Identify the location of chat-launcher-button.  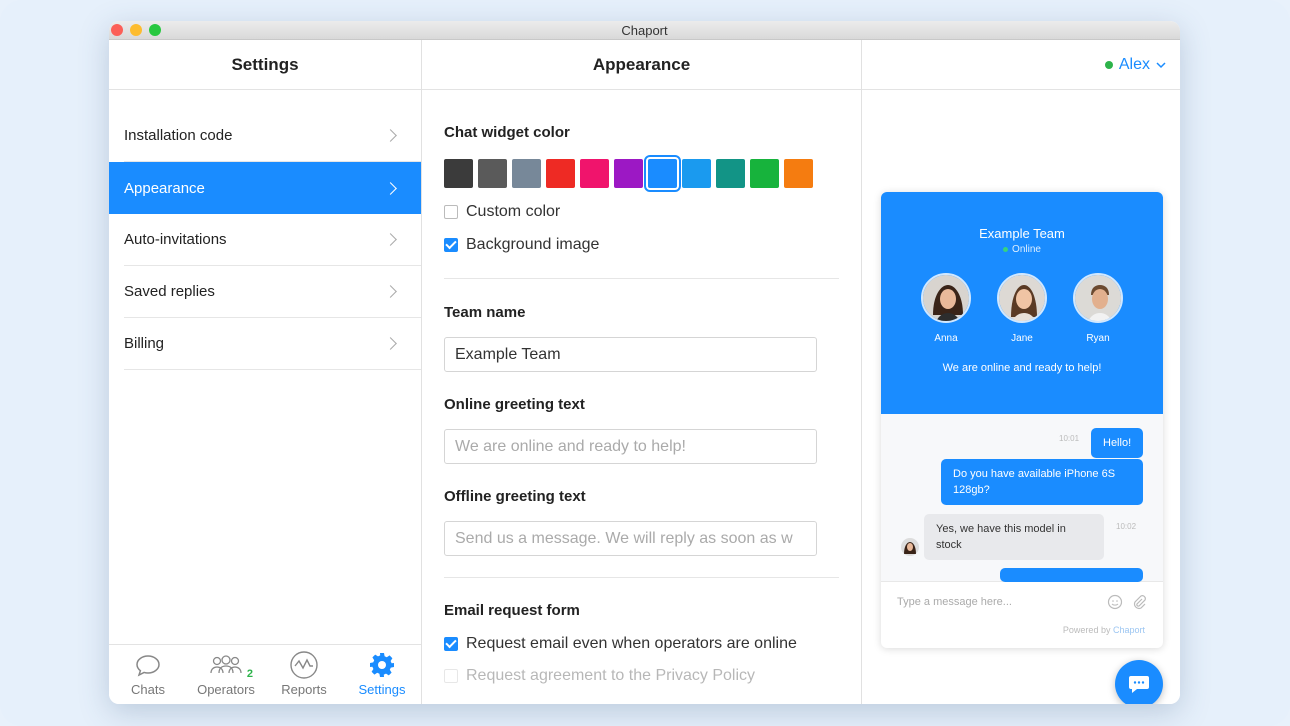
(1139, 682).